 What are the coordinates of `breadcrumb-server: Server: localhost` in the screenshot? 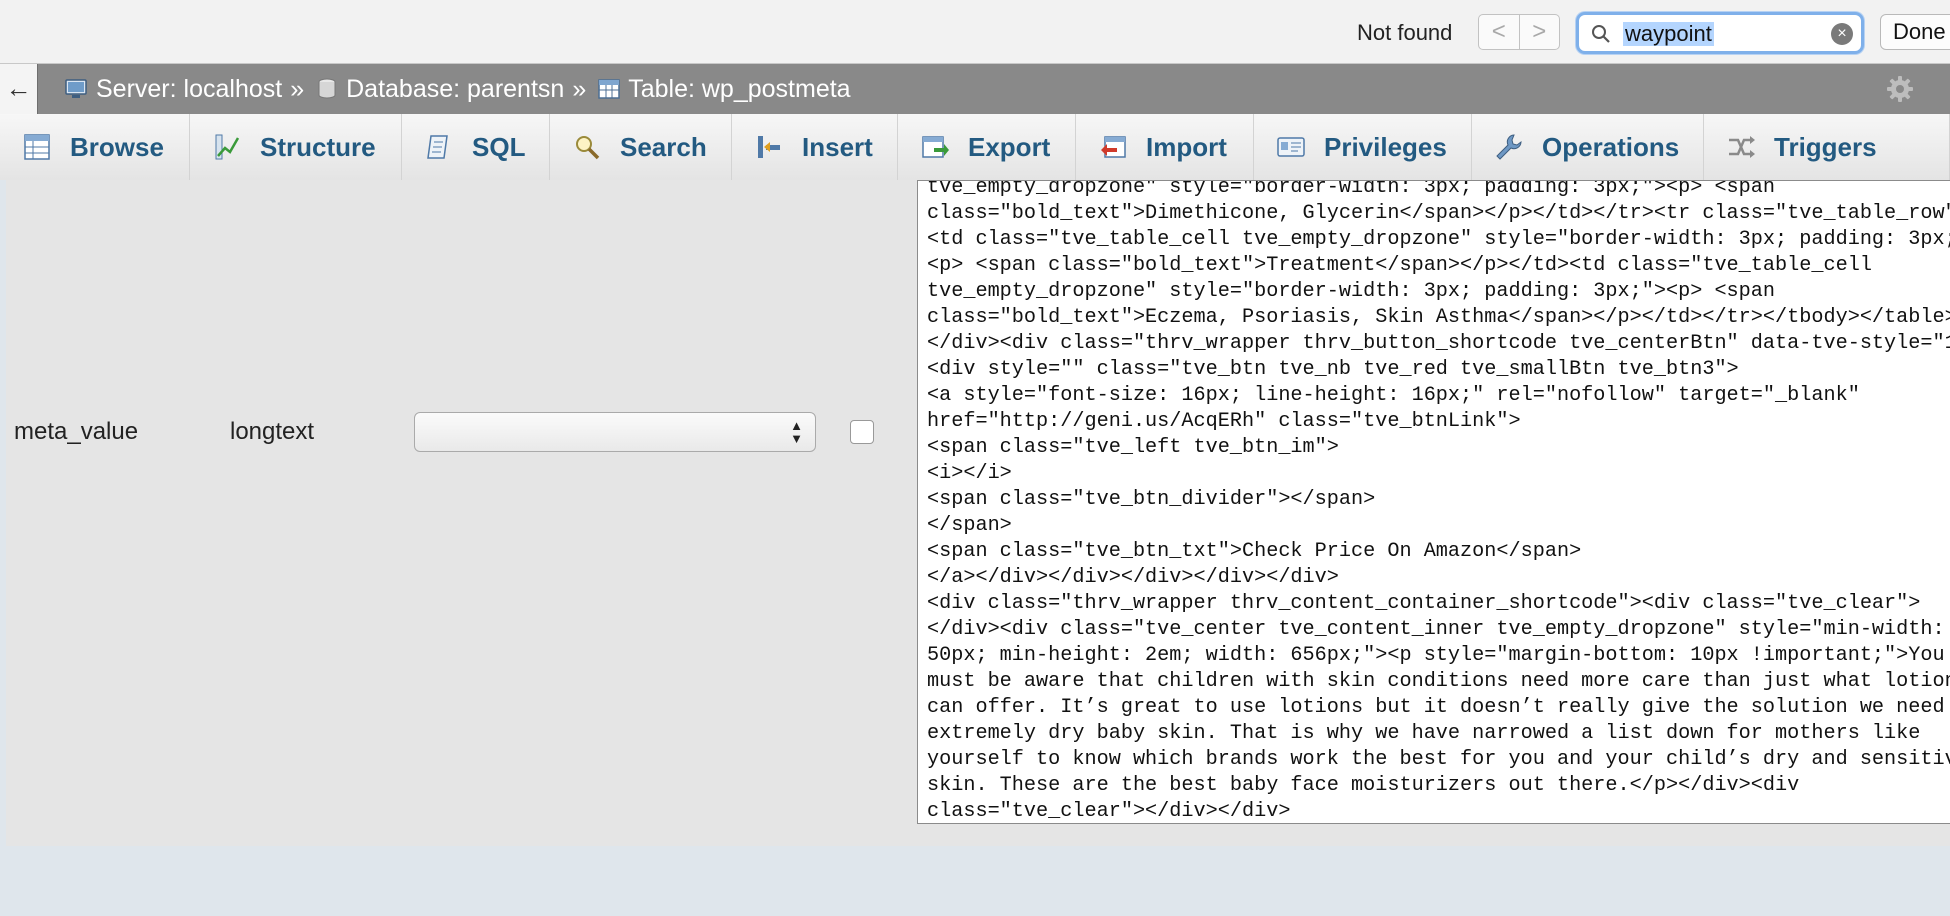 It's located at (173, 89).